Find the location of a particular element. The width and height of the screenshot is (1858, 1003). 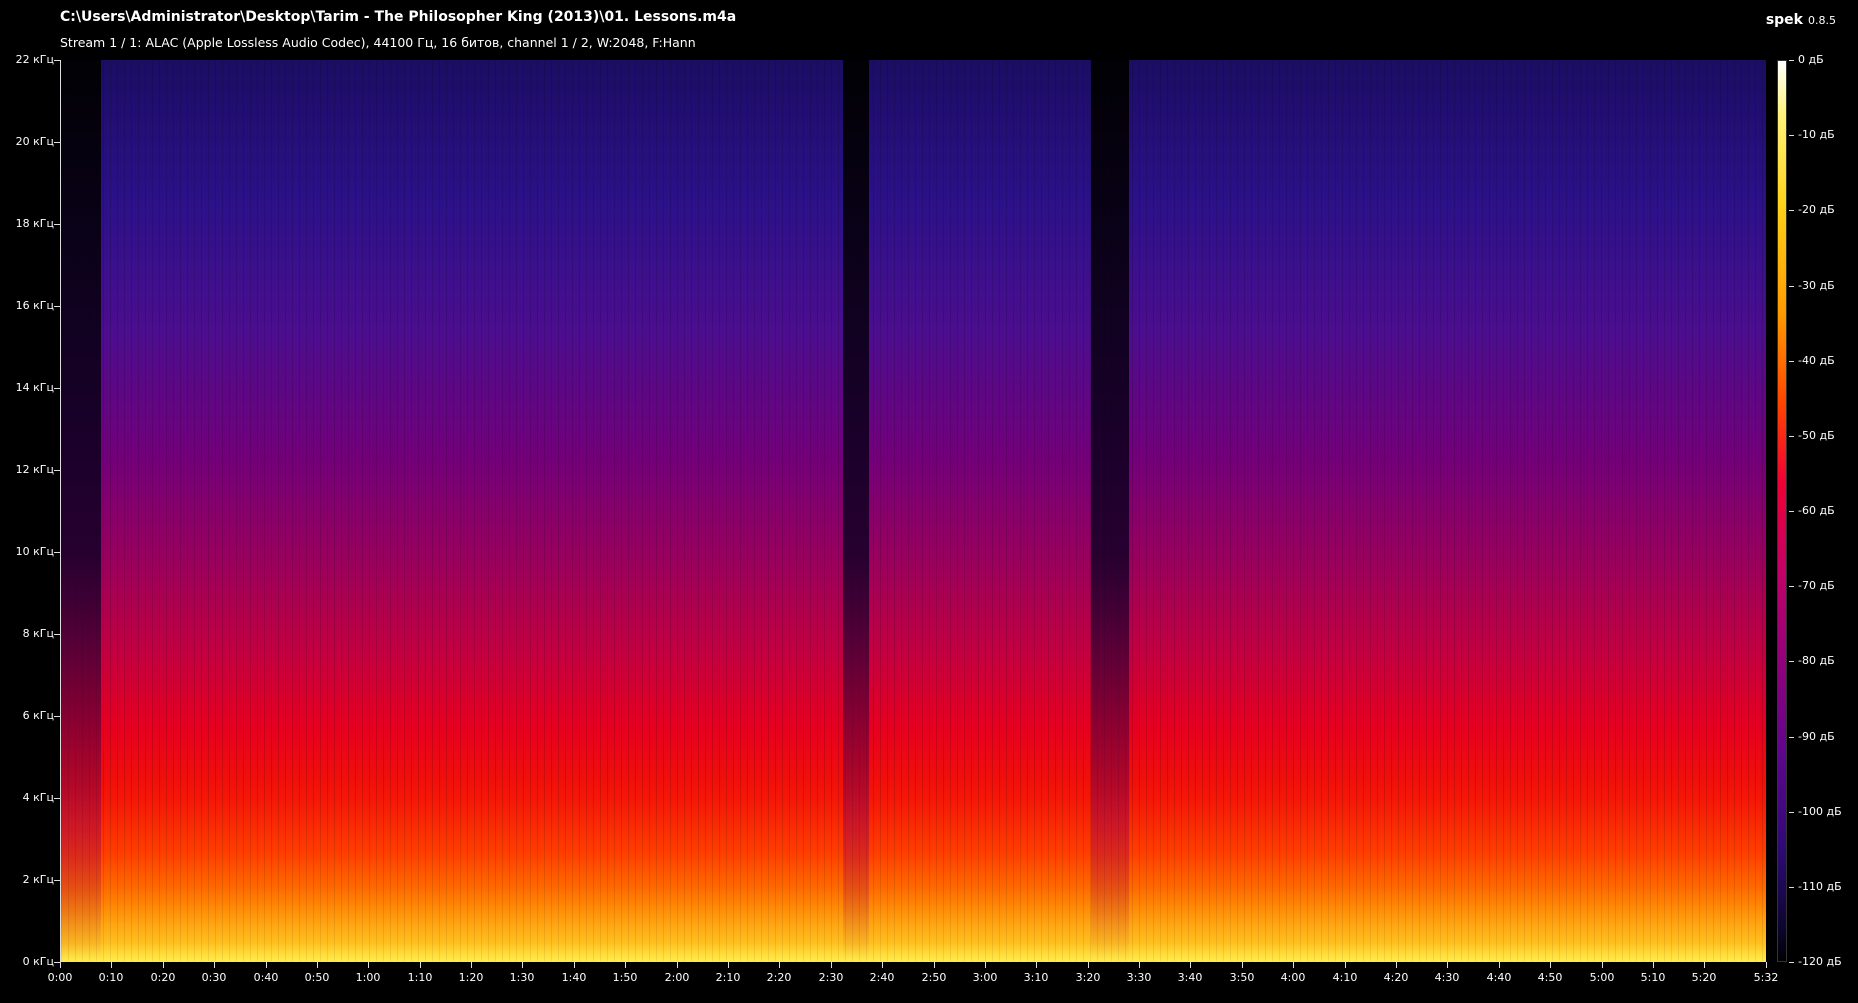

time-label: 5:00 is located at coordinates (1602, 977).